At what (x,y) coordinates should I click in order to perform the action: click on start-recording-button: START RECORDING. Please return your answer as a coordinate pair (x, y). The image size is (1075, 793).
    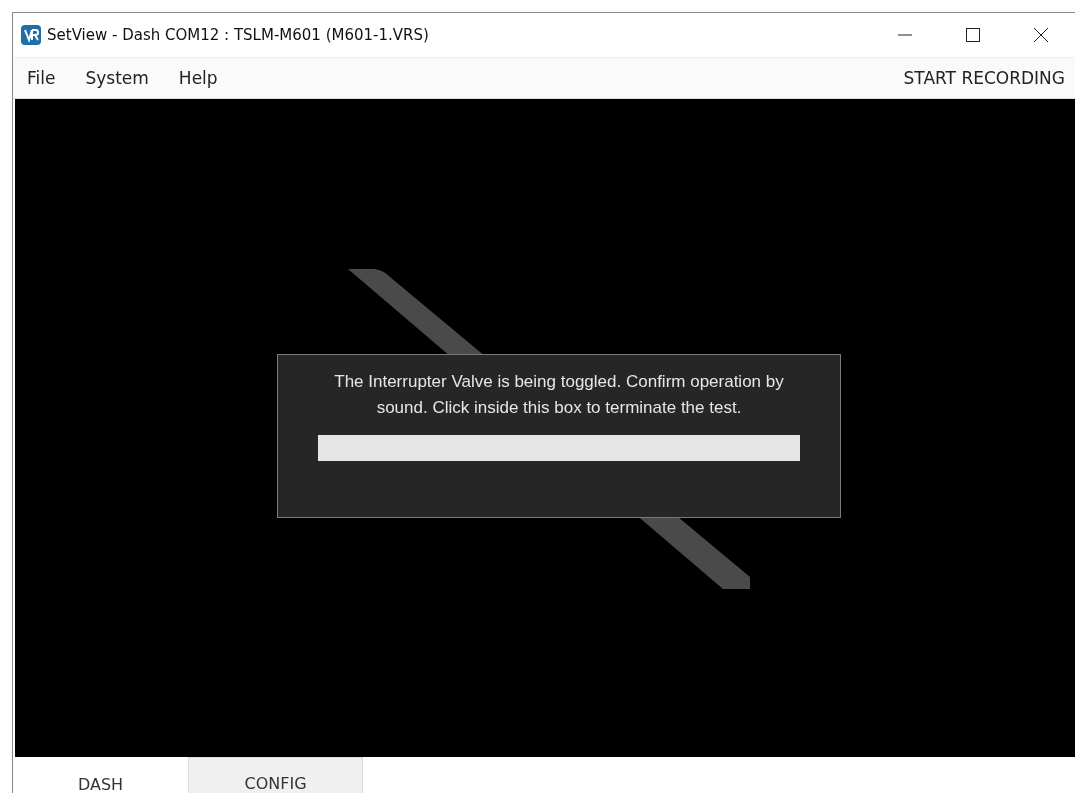
    Looking at the image, I should click on (989, 78).